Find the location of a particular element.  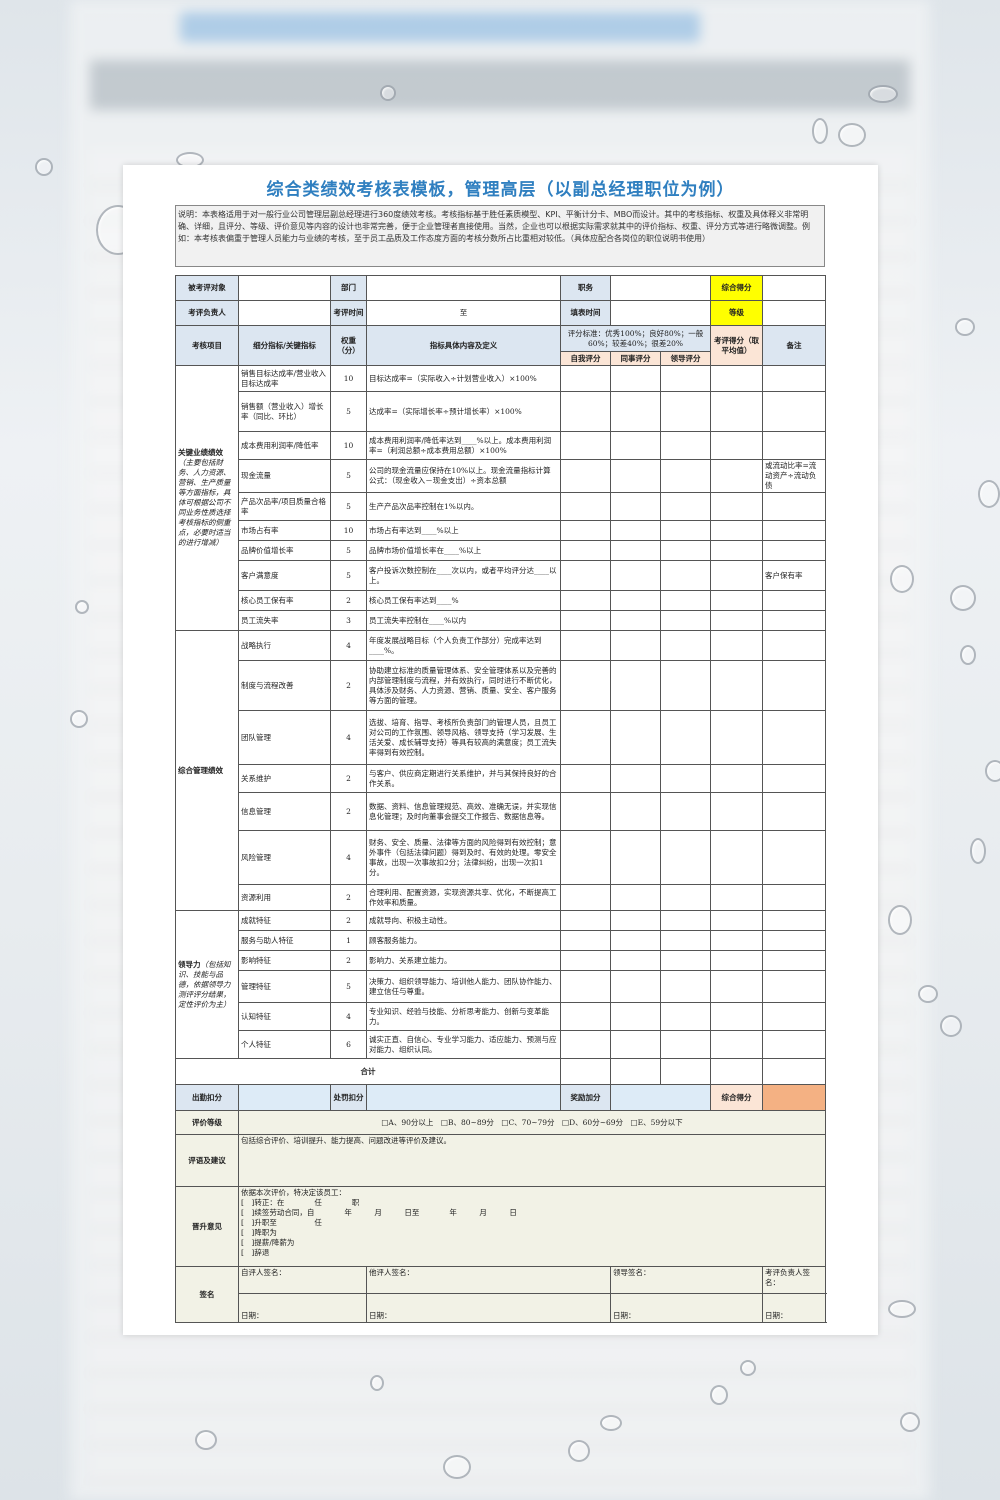

promotion-line: 依据本次评价，特决定该员工： is located at coordinates (532, 1193).